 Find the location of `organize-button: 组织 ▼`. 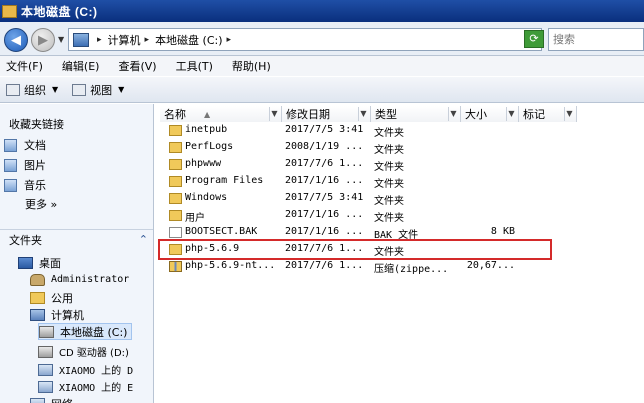

organize-button: 组织 ▼ is located at coordinates (32, 90).